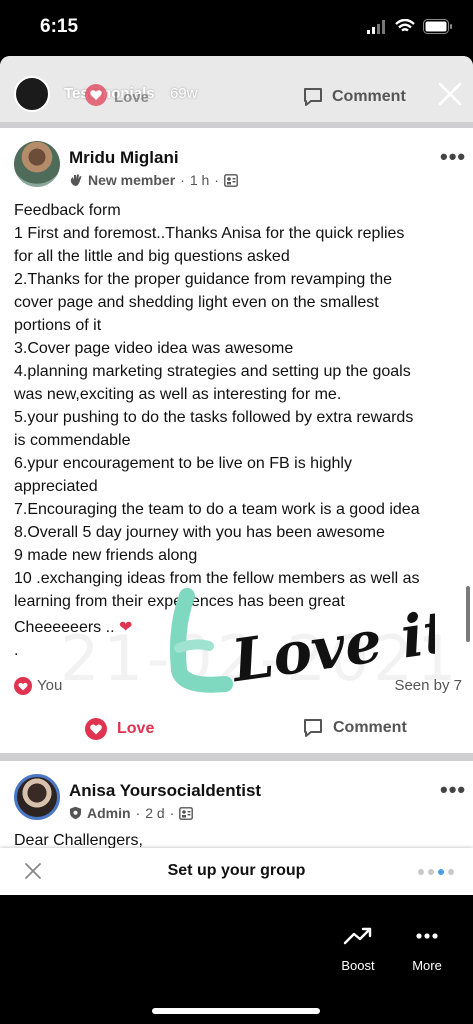 This screenshot has height=1024, width=473. I want to click on post2-options-button: •••, so click(453, 790).